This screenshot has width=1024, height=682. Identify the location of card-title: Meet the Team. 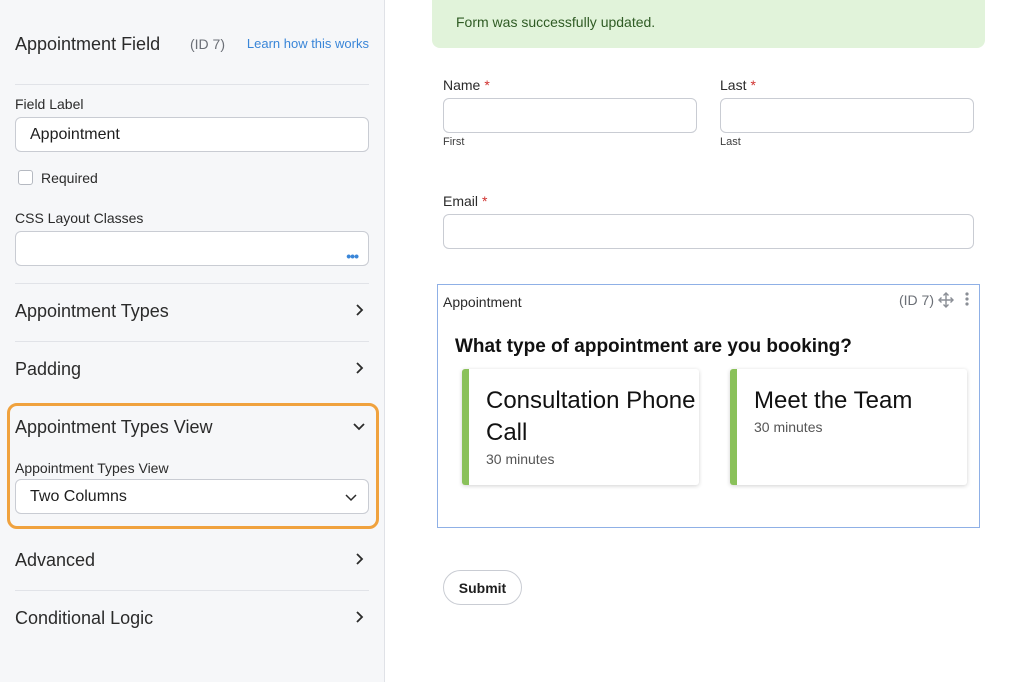
(833, 400).